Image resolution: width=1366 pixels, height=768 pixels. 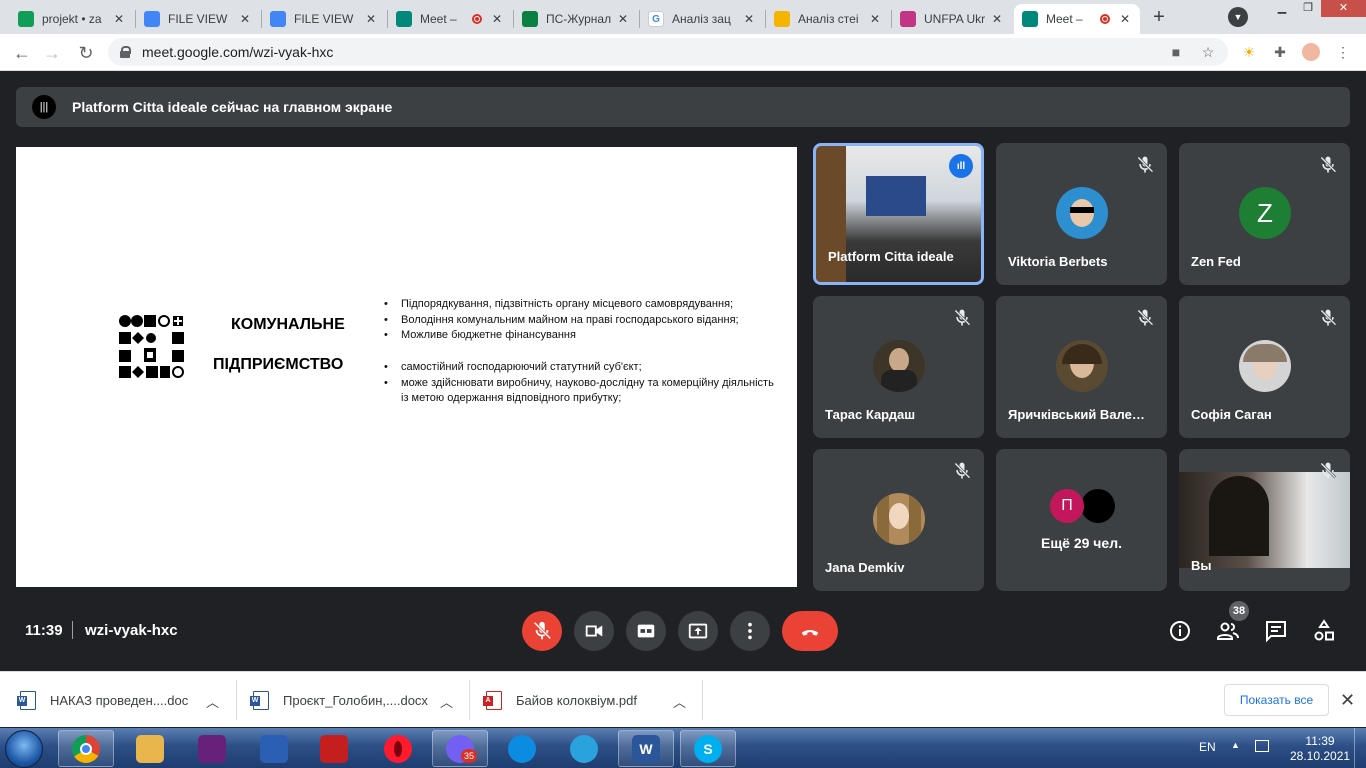 I want to click on participant-tile: Z Zen Fed, so click(x=1264, y=214).